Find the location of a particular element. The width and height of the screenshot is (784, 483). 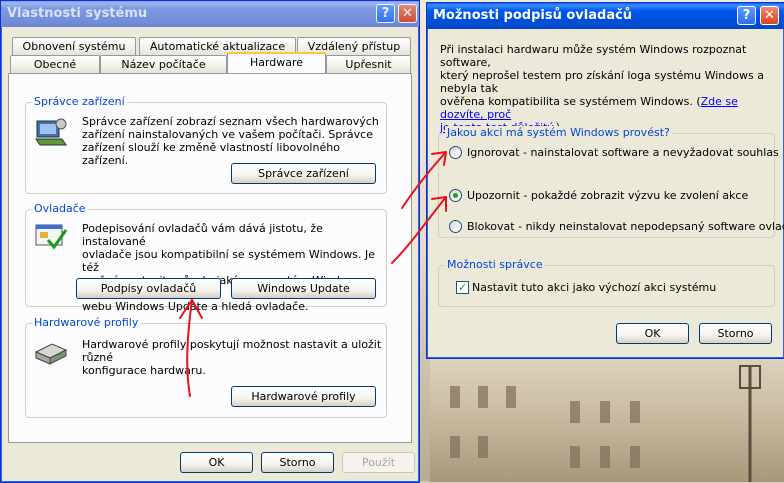

dialog-help-icon: ? is located at coordinates (746, 15).